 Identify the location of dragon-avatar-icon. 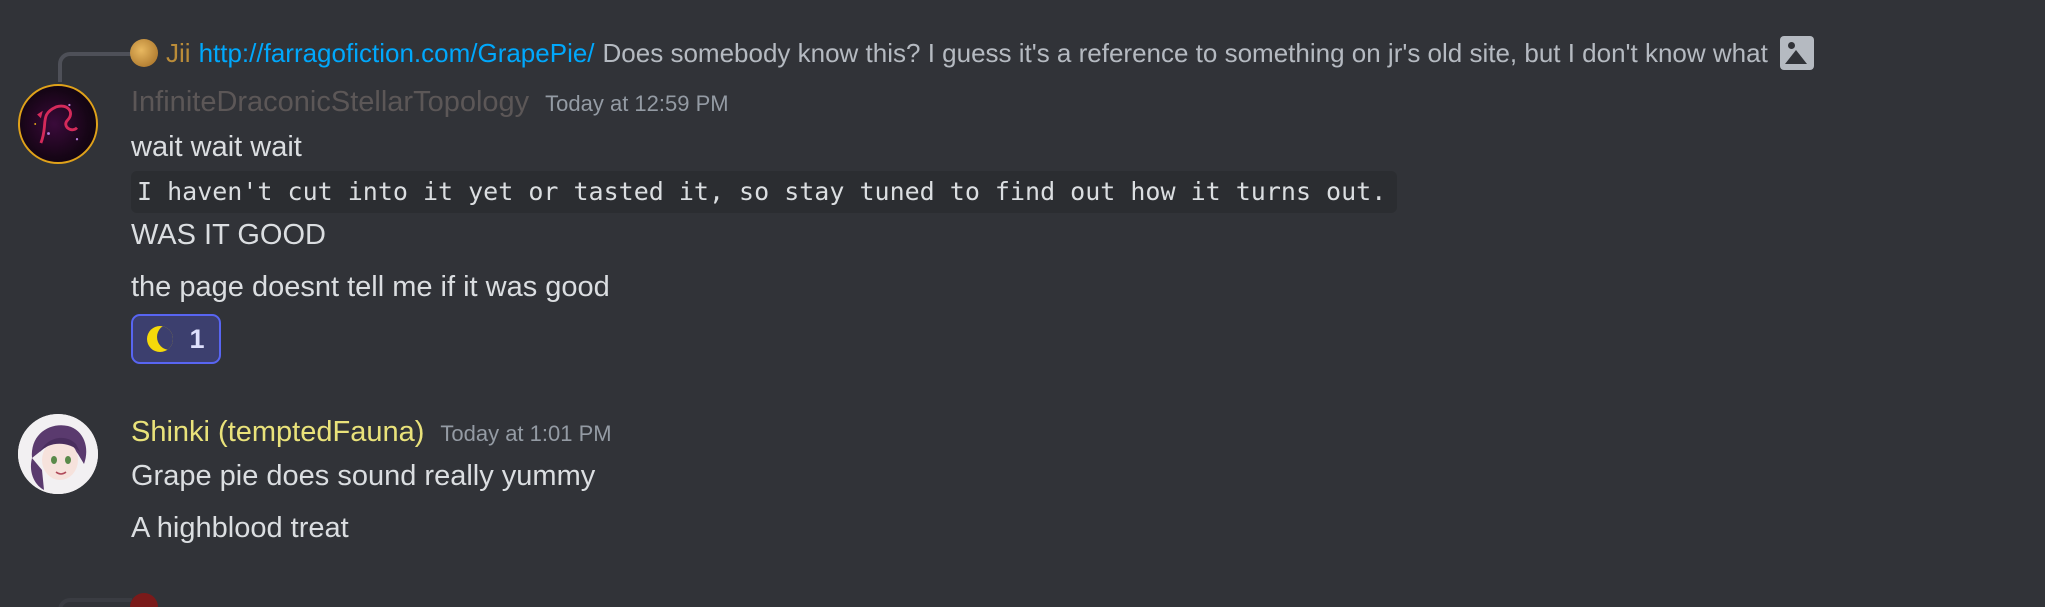
(56, 123).